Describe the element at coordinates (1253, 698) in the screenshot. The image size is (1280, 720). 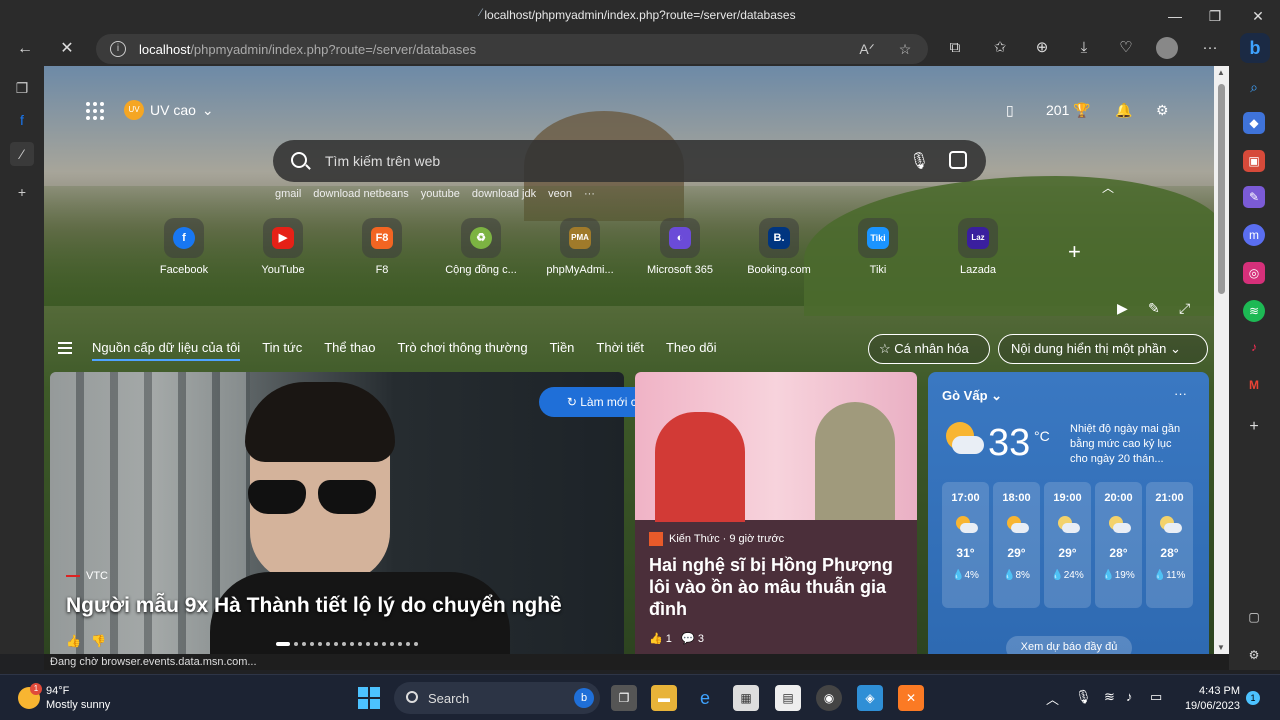
I see `notification-badge: 1` at that location.